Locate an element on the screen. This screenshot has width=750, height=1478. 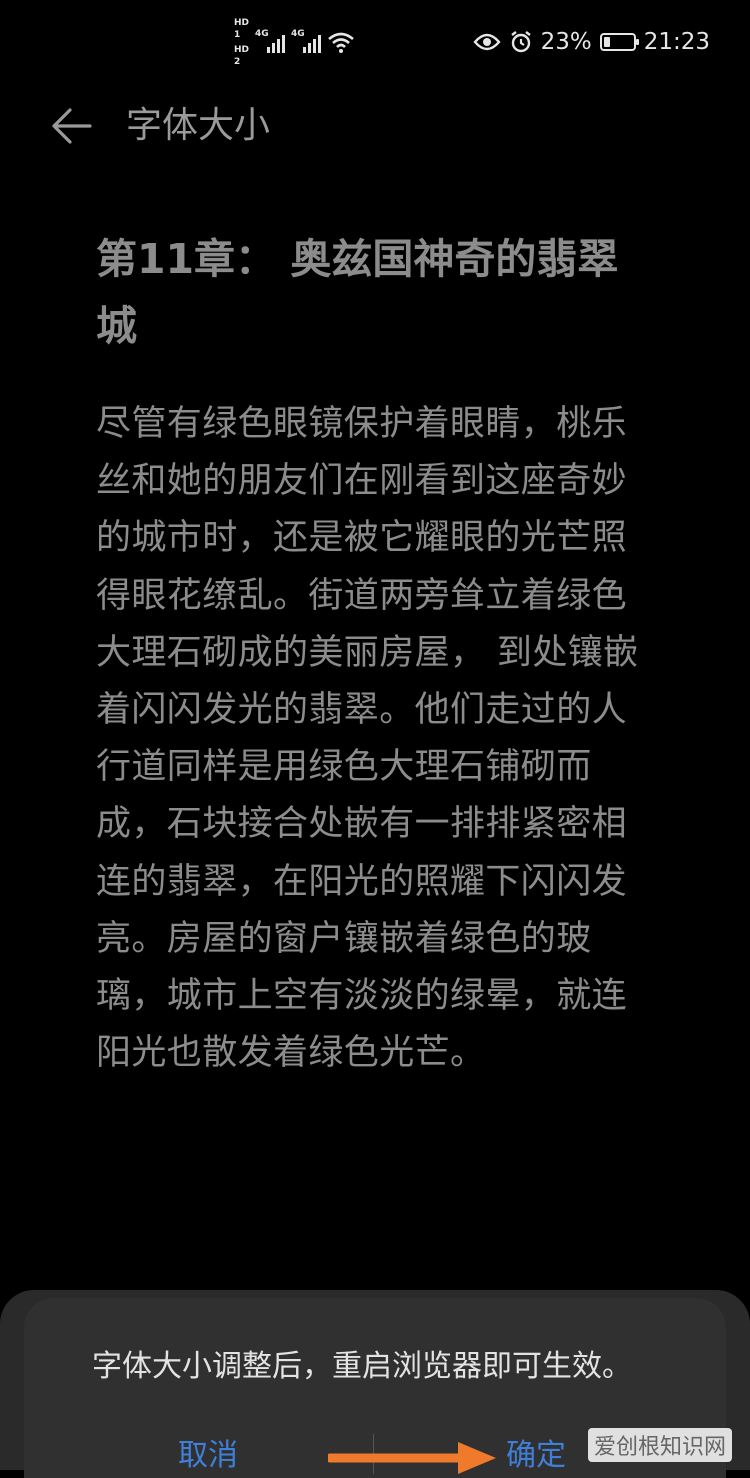
status-bar-right: 23% 21:23 is located at coordinates (591, 42).